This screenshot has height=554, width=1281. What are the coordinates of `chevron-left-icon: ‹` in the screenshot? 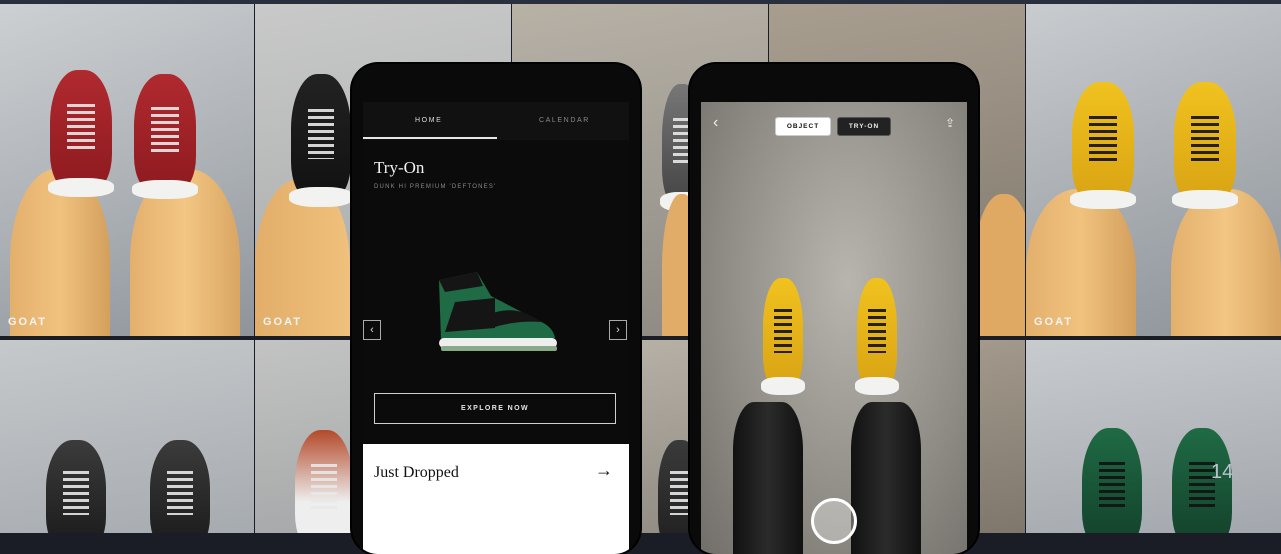 It's located at (372, 330).